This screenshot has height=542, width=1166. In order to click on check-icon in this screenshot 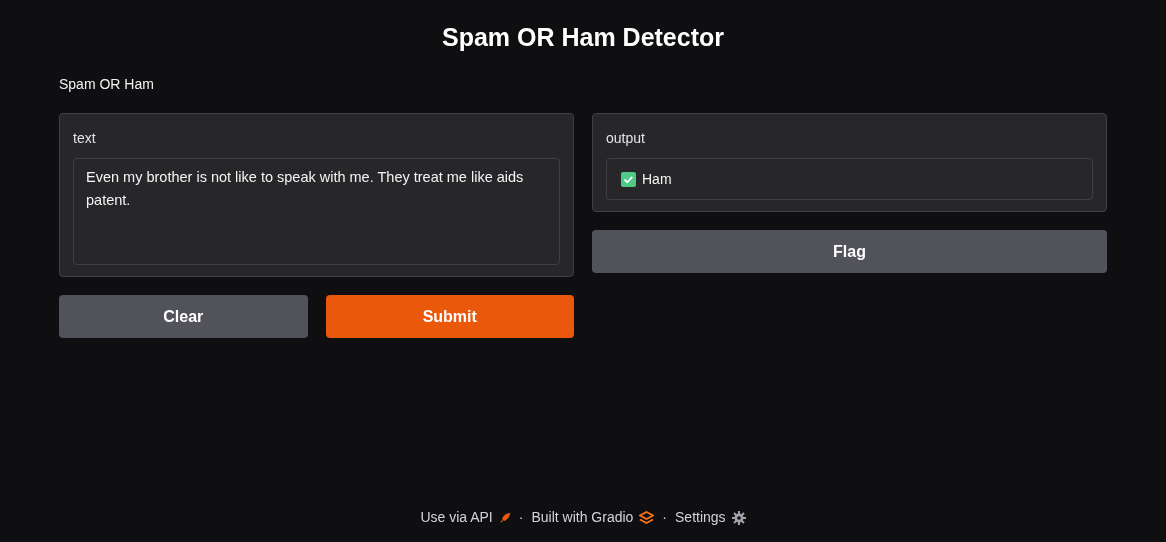, I will do `click(628, 179)`.